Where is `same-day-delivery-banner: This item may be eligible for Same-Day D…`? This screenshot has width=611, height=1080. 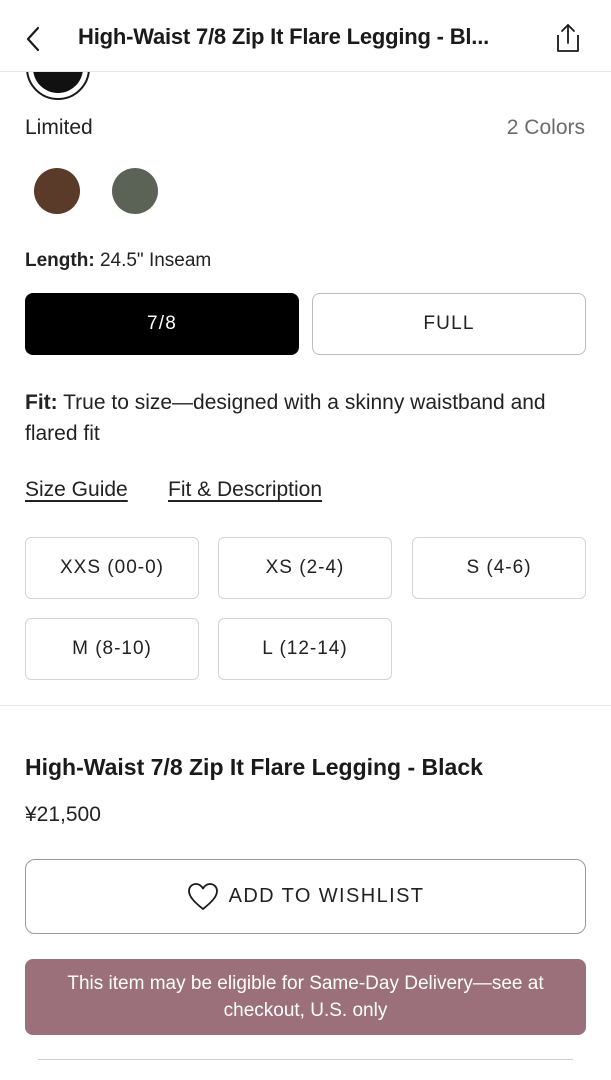
same-day-delivery-banner: This item may be eligible for Same-Day D… is located at coordinates (305, 997).